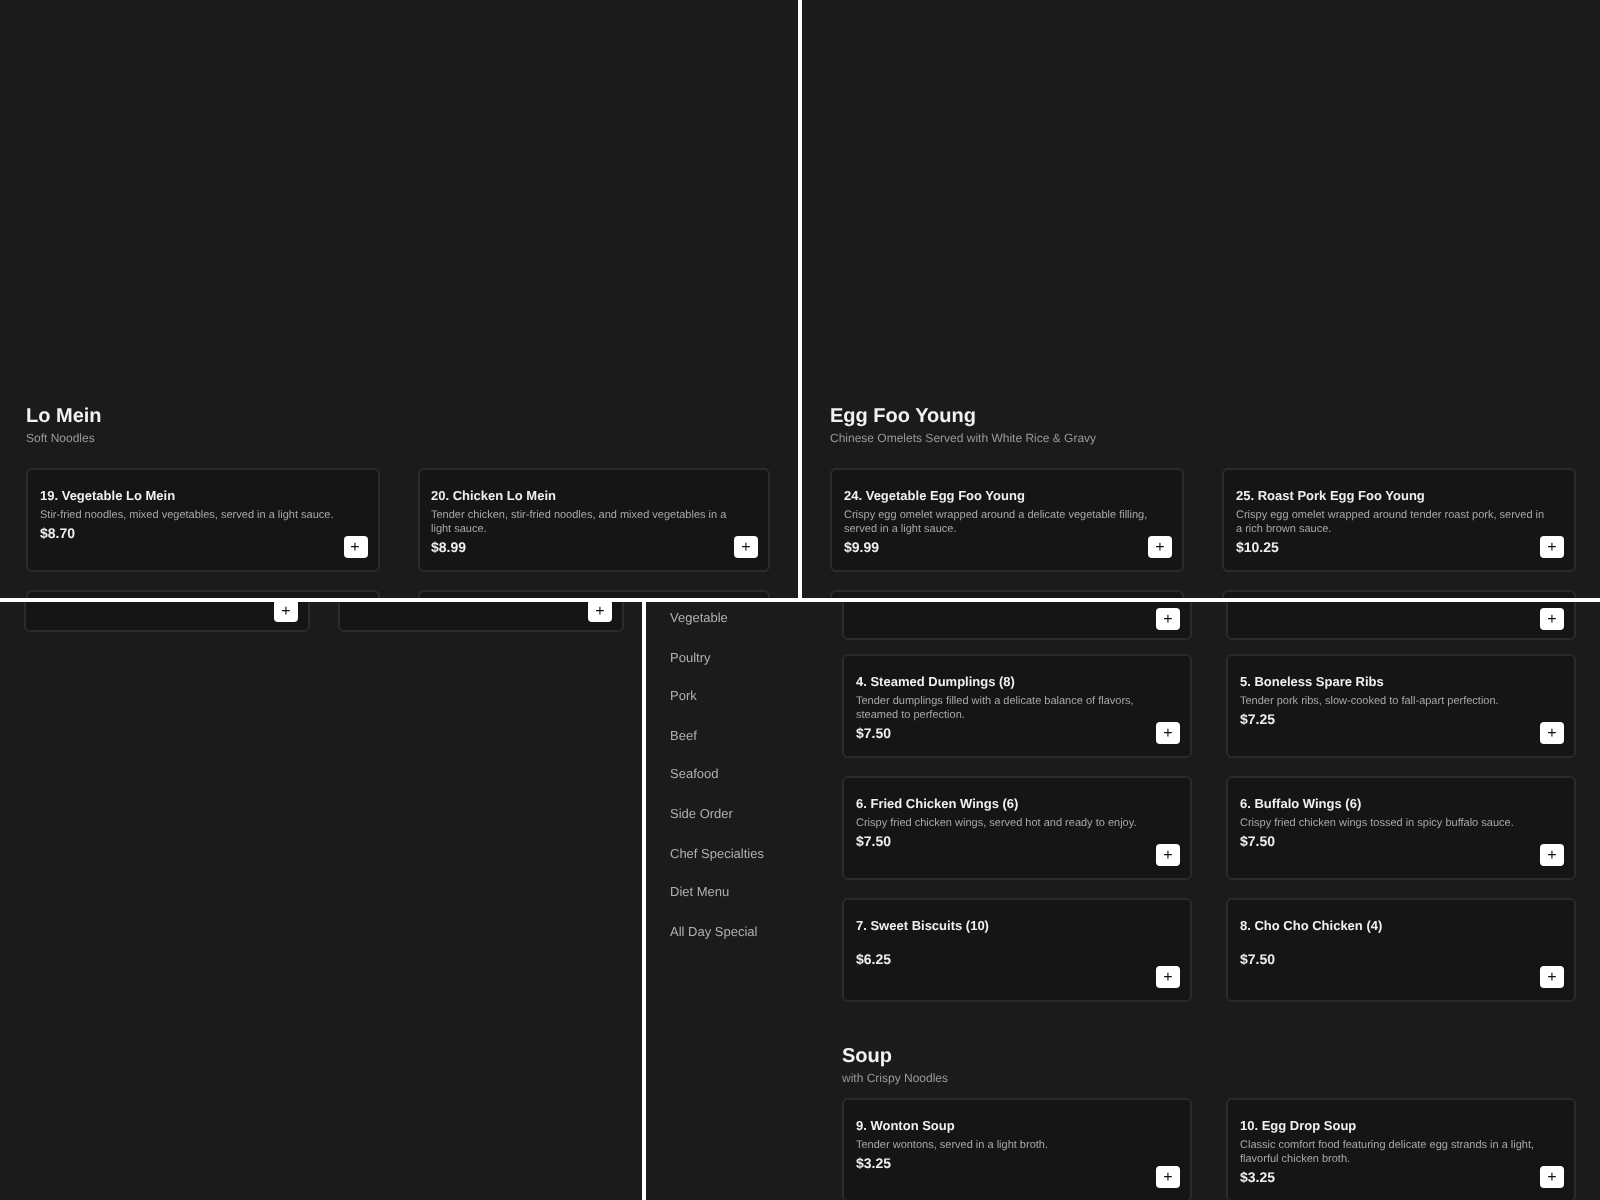  What do you see at coordinates (65, 417) in the screenshot?
I see `section-title: Lo Mein` at bounding box center [65, 417].